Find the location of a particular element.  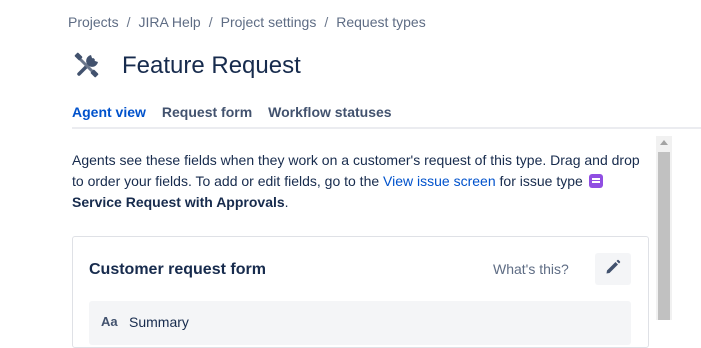

tab-workflow-statuses: Workflow statuses is located at coordinates (329, 116).